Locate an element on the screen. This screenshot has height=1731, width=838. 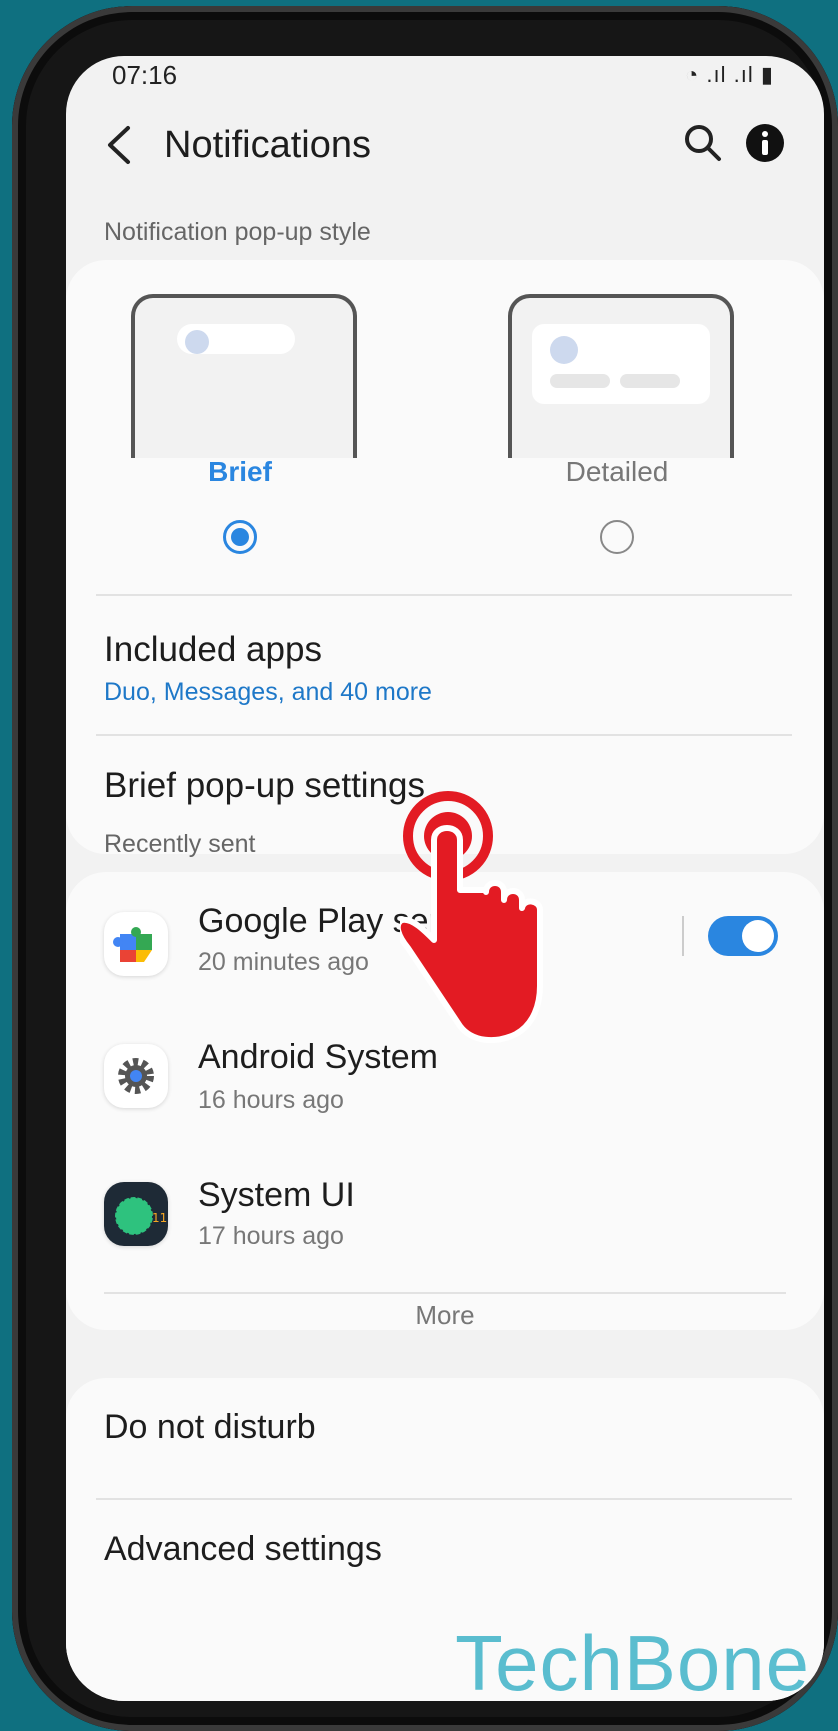
detailed-option-label: Detailed is located at coordinates (617, 471).